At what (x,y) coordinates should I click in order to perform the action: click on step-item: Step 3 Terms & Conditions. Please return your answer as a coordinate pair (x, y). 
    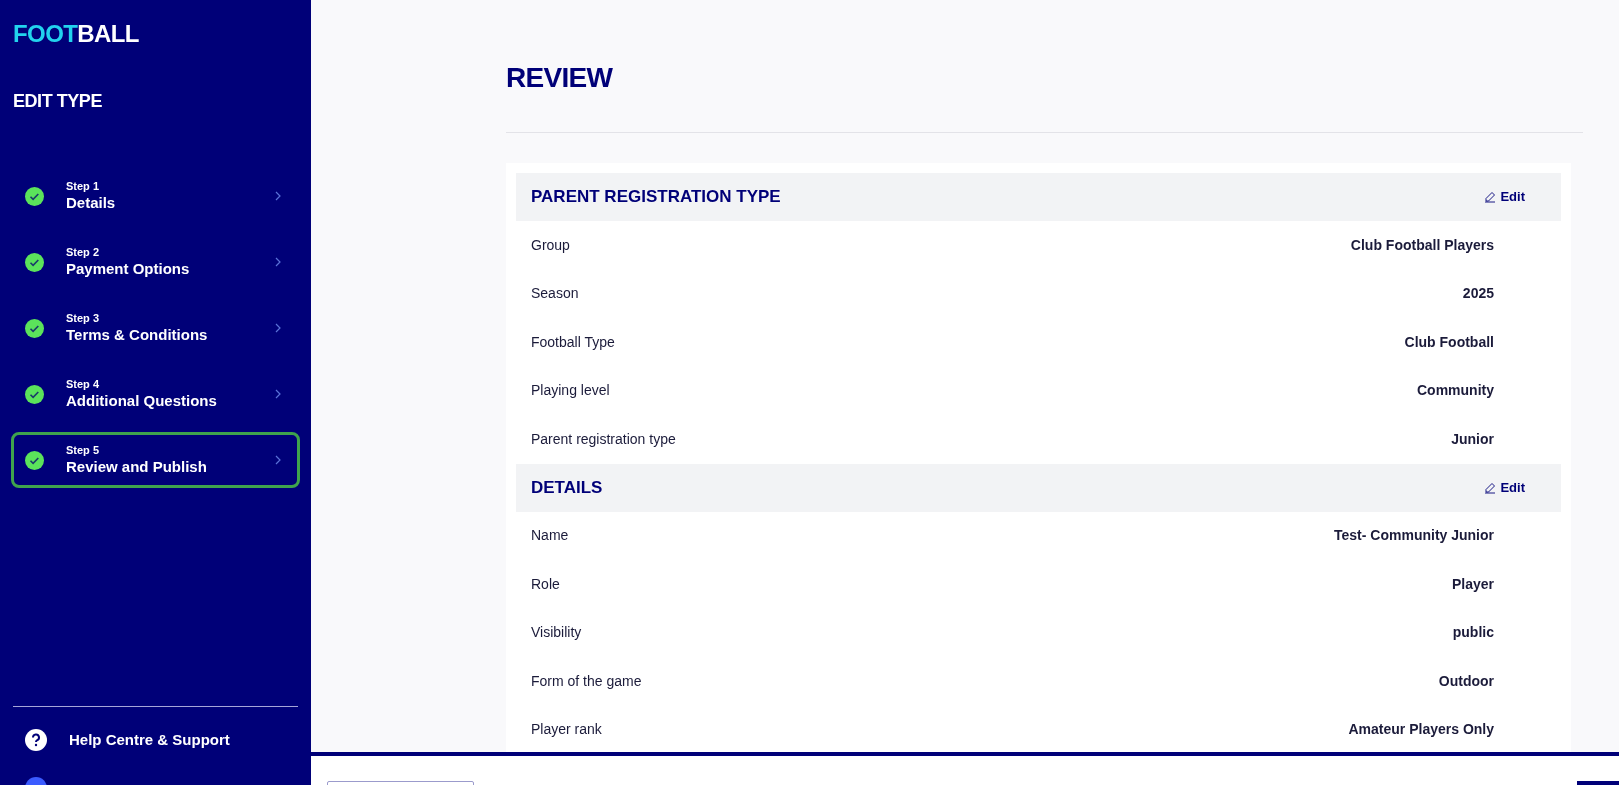
    Looking at the image, I should click on (155, 328).